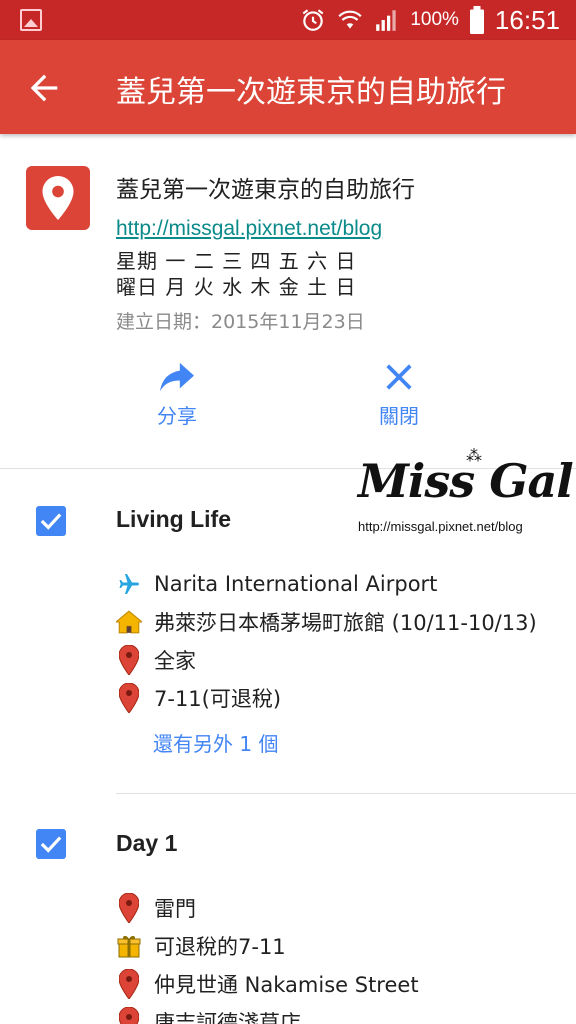  I want to click on place-name: 弗萊莎日本橋茅場町旅館 (10/11-10/13), so click(345, 623).